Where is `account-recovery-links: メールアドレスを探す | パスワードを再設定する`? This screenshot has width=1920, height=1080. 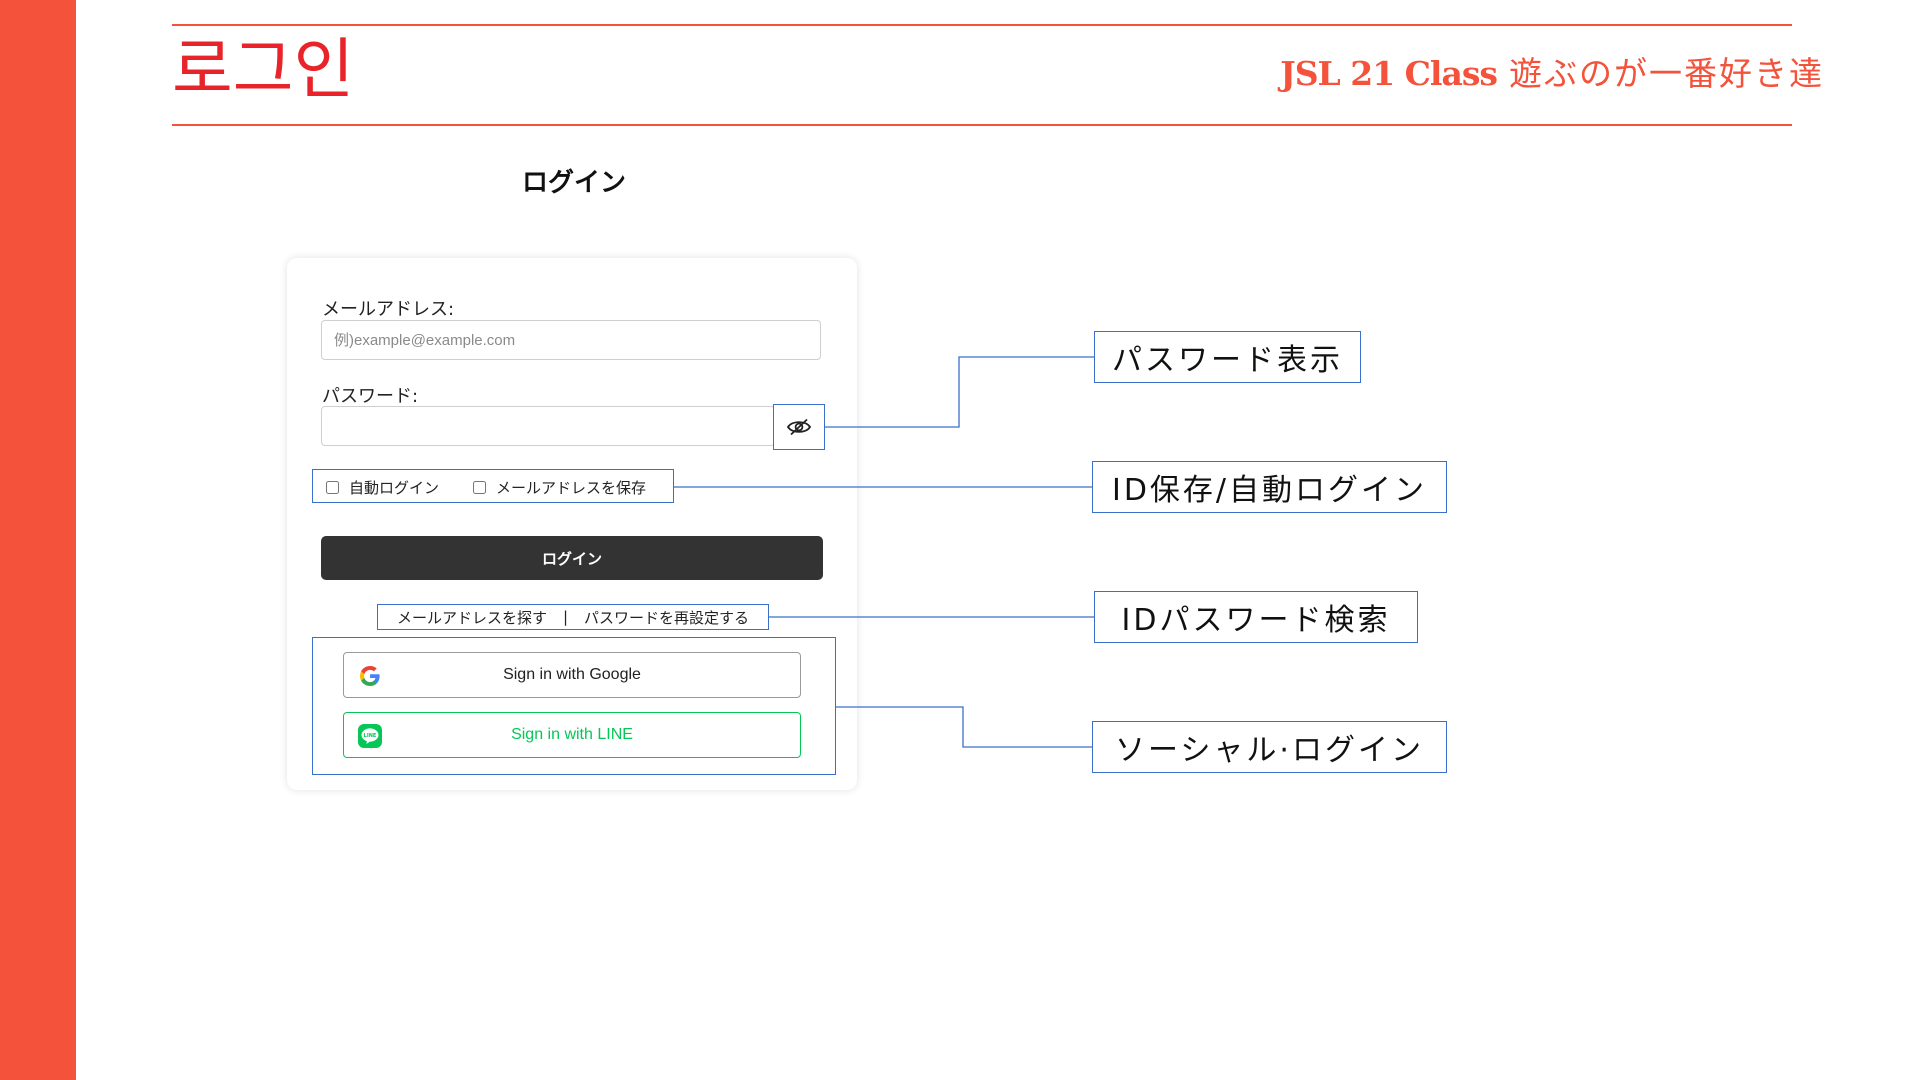
account-recovery-links: メールアドレスを探す | パスワードを再設定する is located at coordinates (573, 617).